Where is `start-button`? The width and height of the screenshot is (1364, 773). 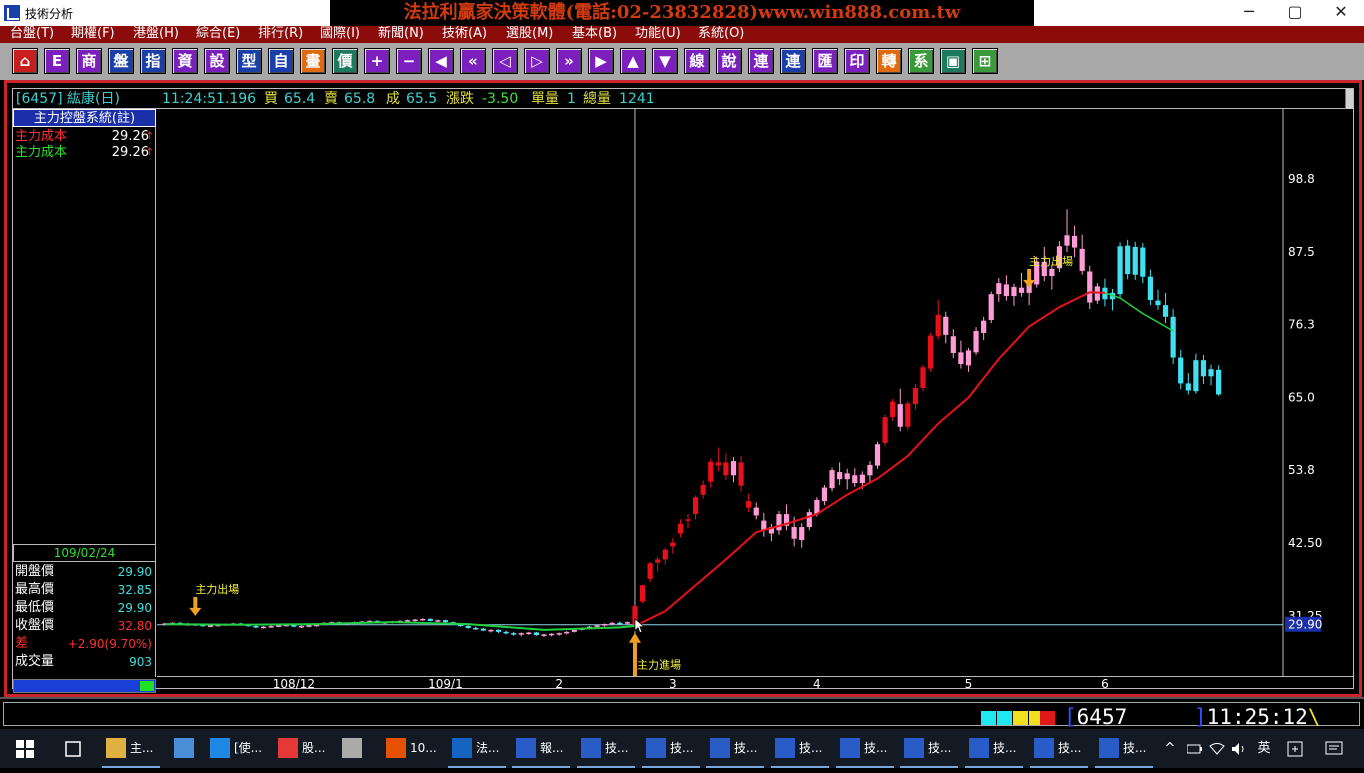 start-button is located at coordinates (23, 748).